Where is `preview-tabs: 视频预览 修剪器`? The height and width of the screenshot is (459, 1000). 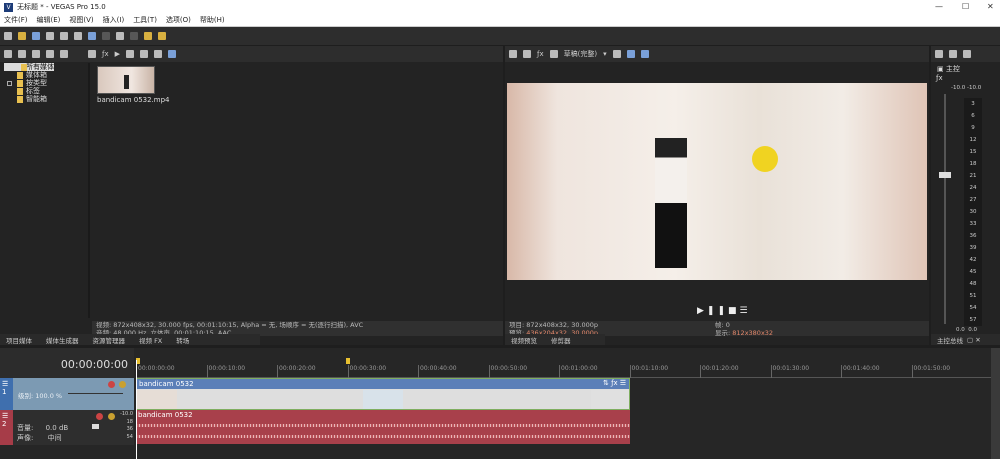 preview-tabs: 视频预览 修剪器 is located at coordinates (555, 339).